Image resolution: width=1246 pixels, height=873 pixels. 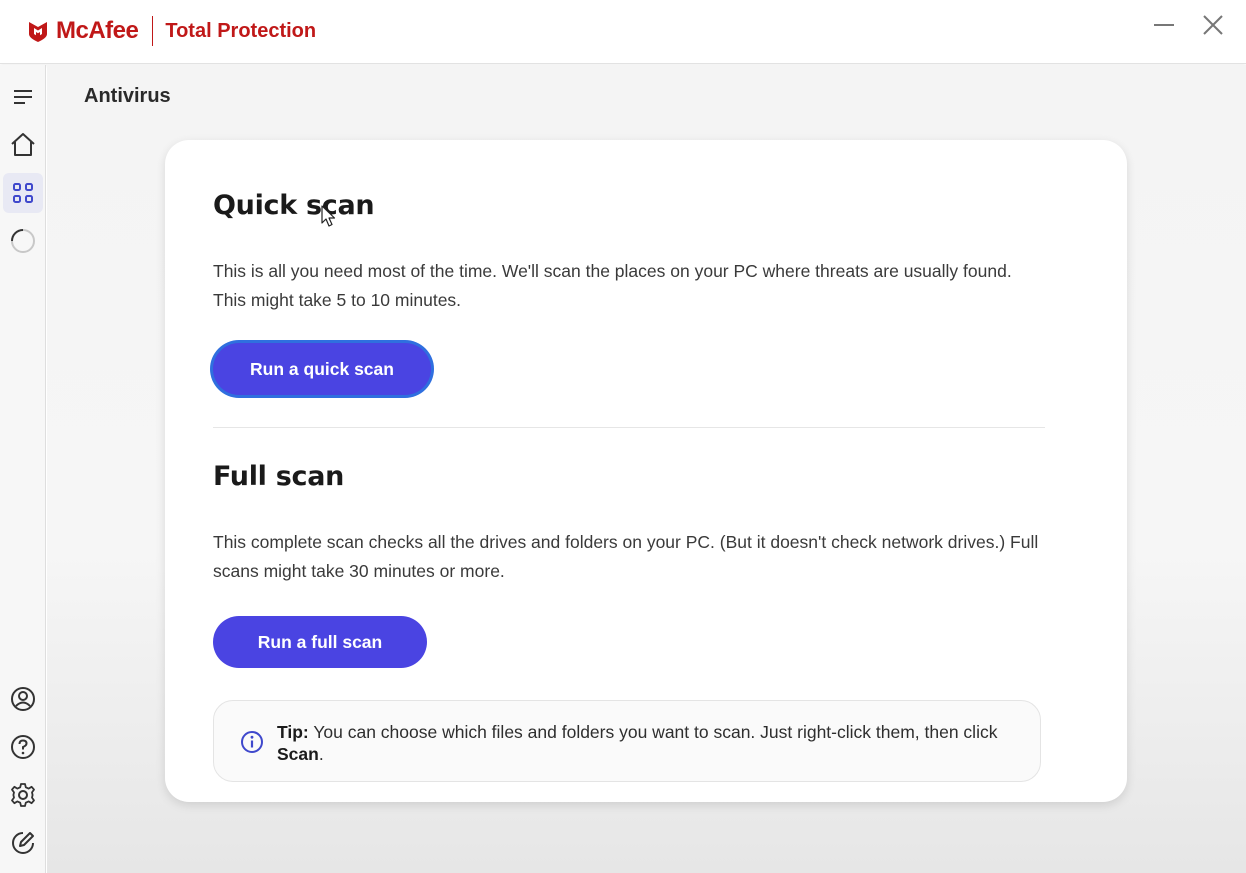 I want to click on close-icon, so click(x=1213, y=25).